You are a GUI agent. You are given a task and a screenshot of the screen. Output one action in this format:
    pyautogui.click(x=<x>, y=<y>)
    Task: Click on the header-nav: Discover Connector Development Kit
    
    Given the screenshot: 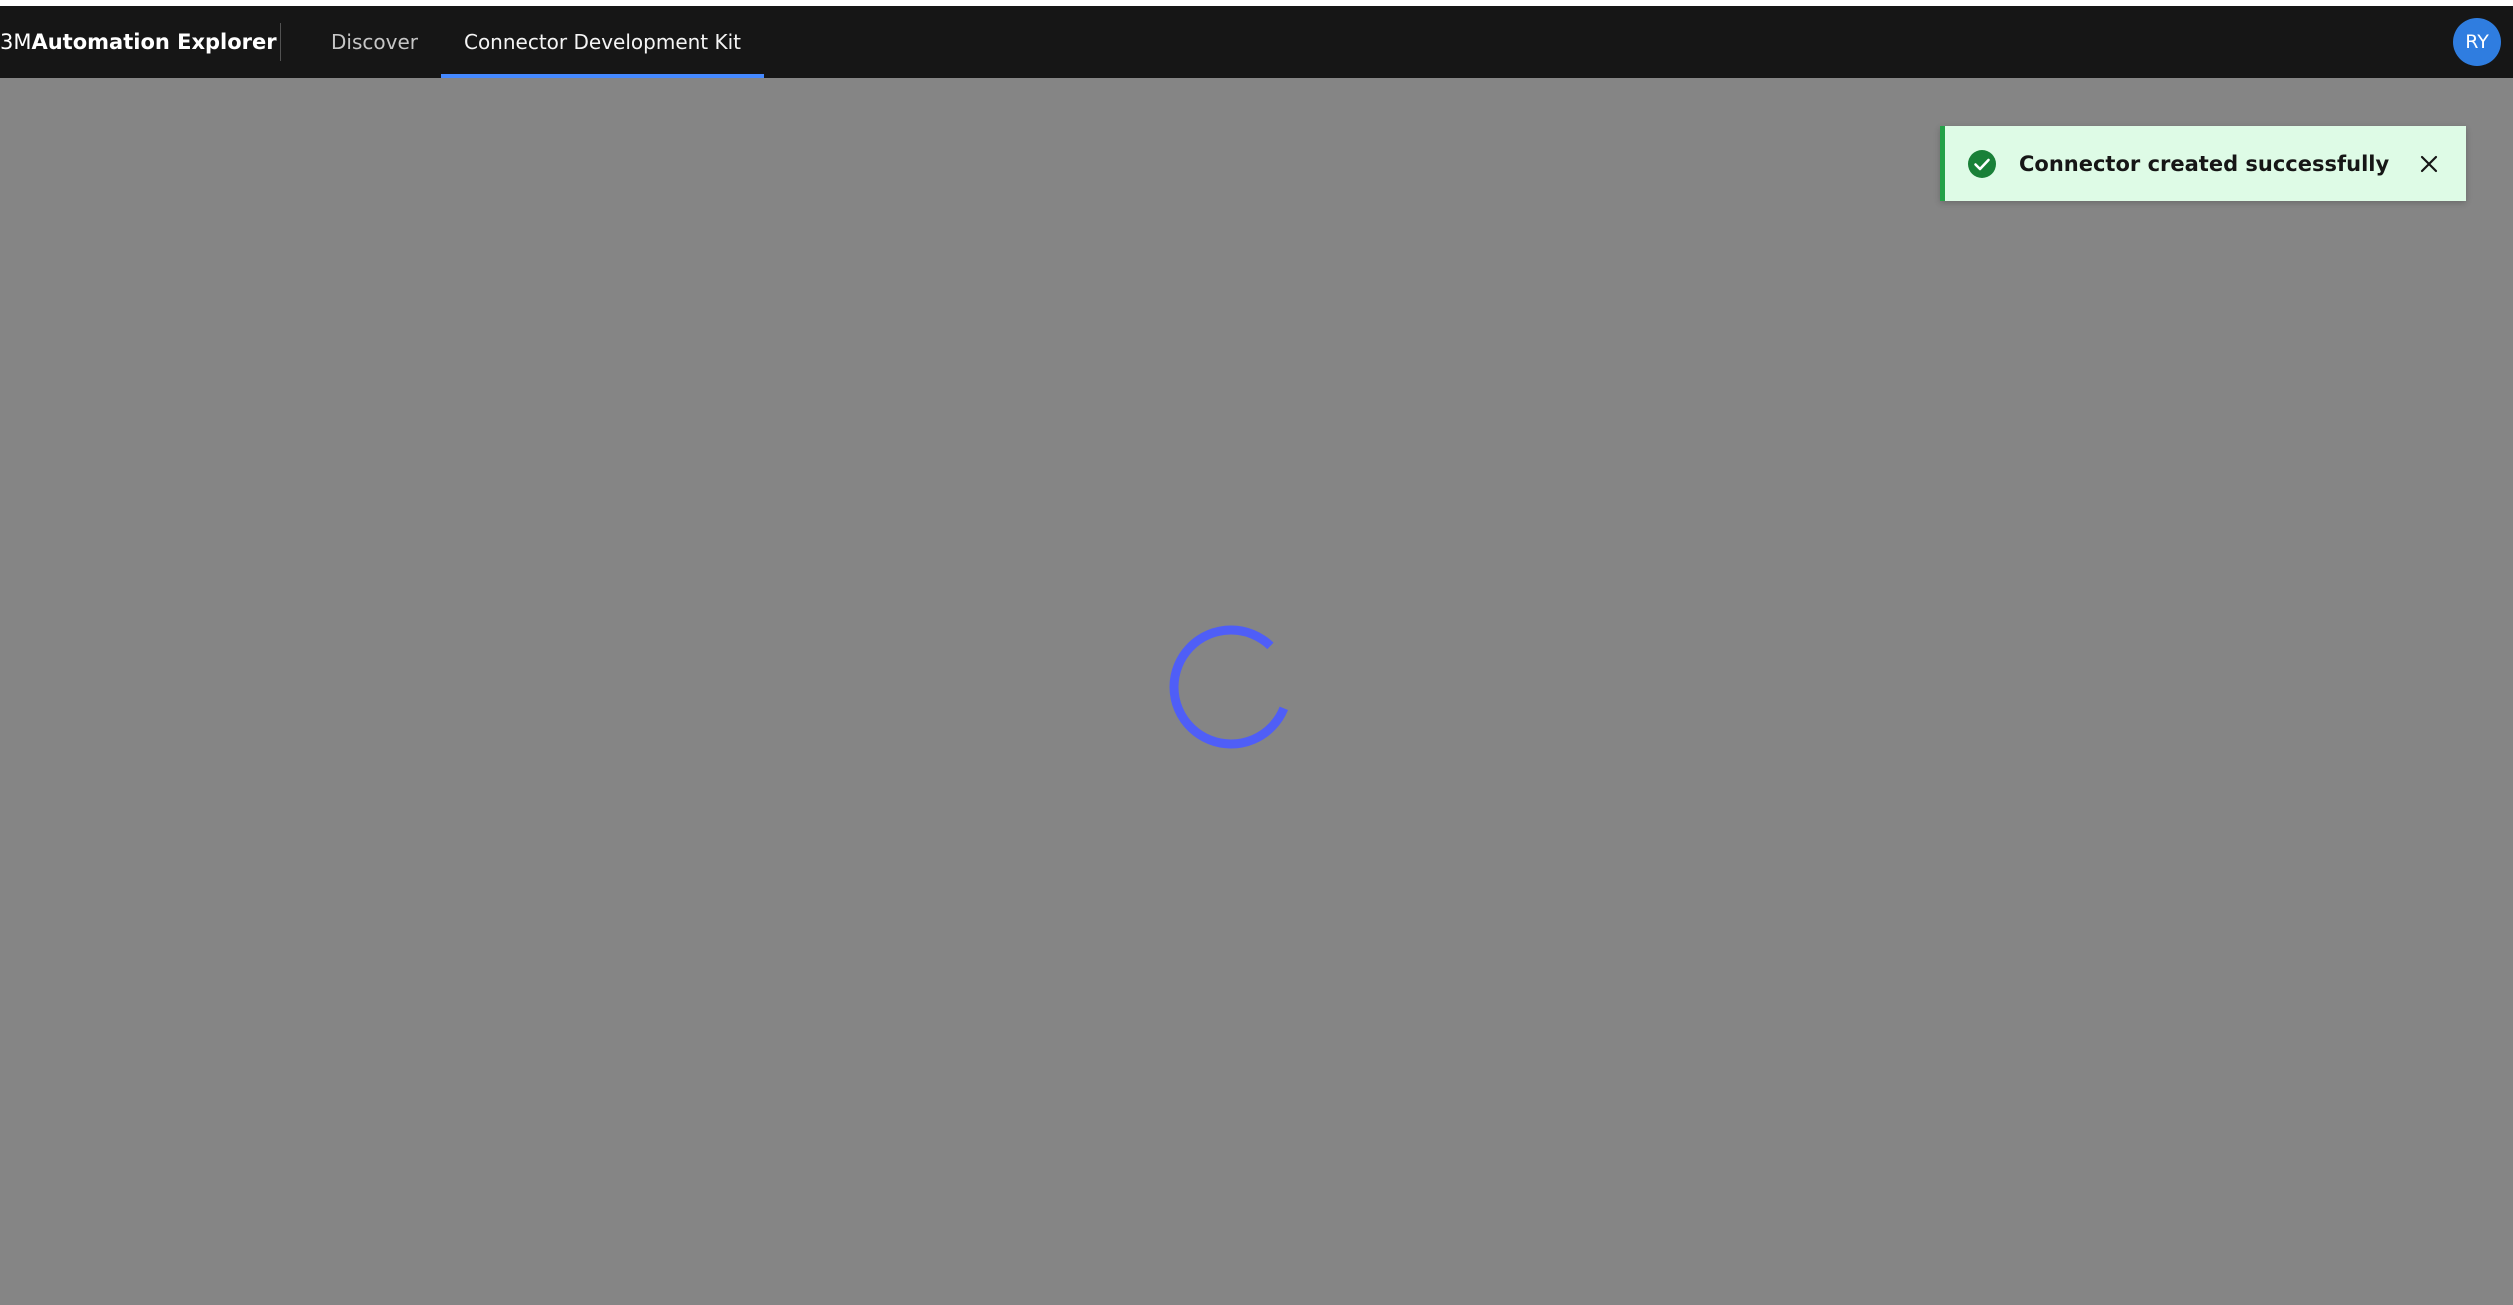 What is the action you would take?
    pyautogui.click(x=536, y=42)
    